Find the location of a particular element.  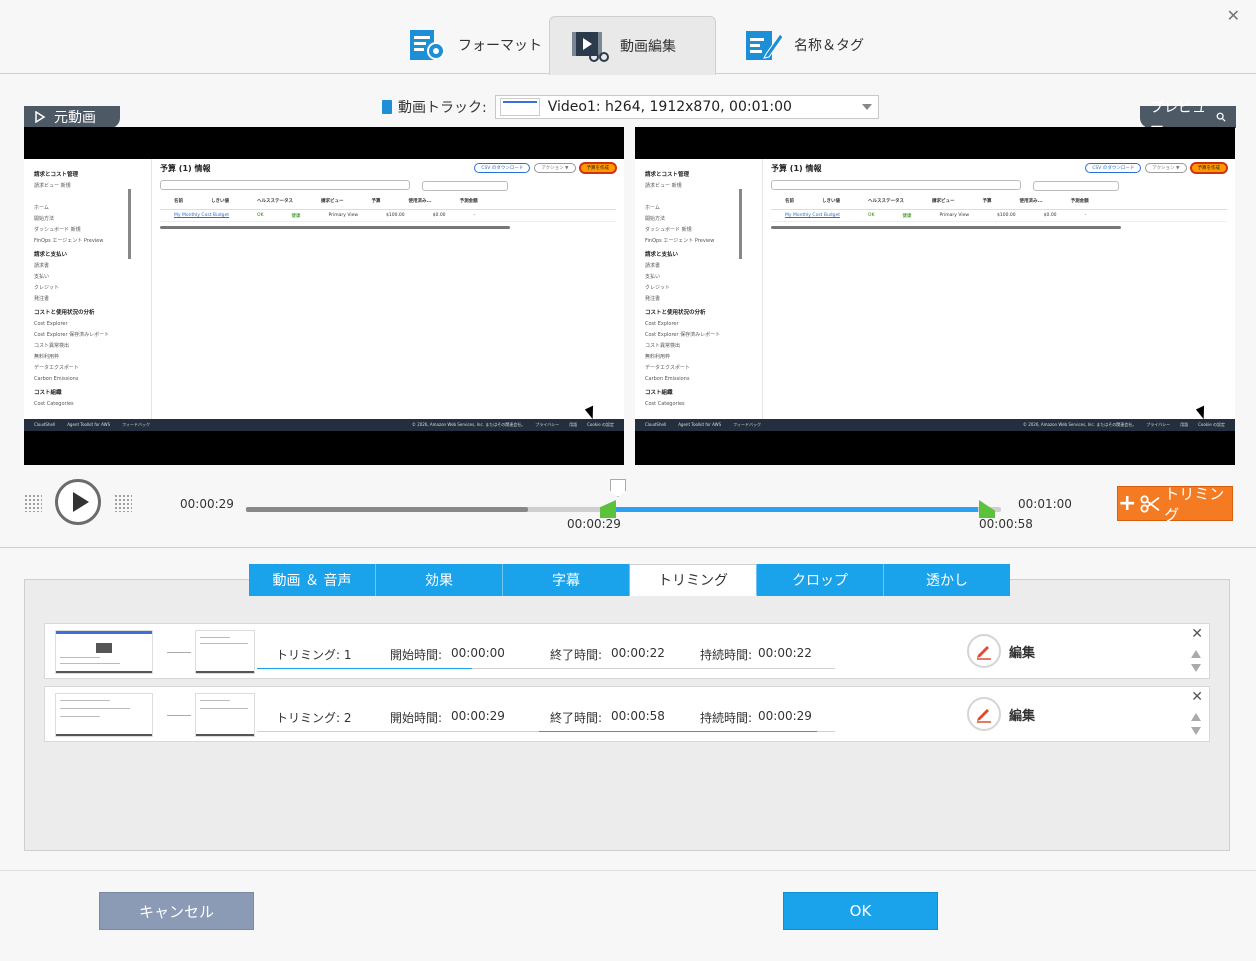

video-edit-icon is located at coordinates (590, 46).